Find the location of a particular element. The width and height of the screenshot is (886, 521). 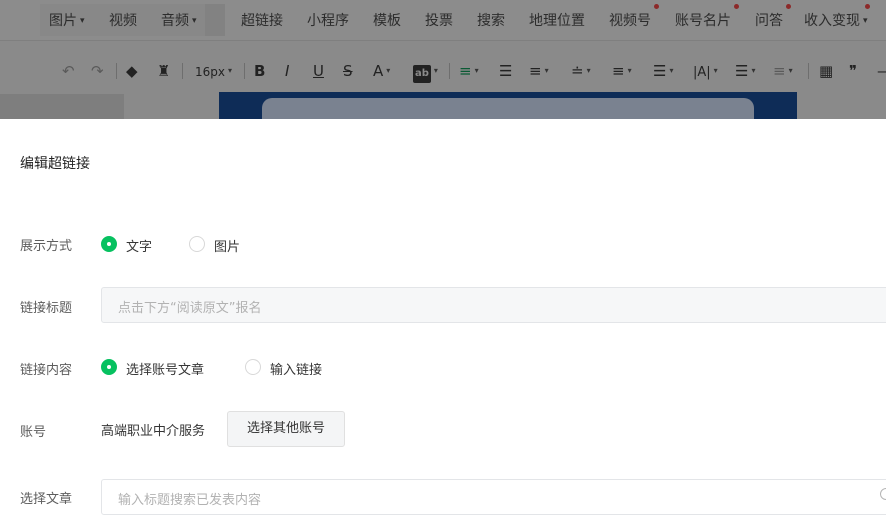

menu-video: 视频 is located at coordinates (123, 20).